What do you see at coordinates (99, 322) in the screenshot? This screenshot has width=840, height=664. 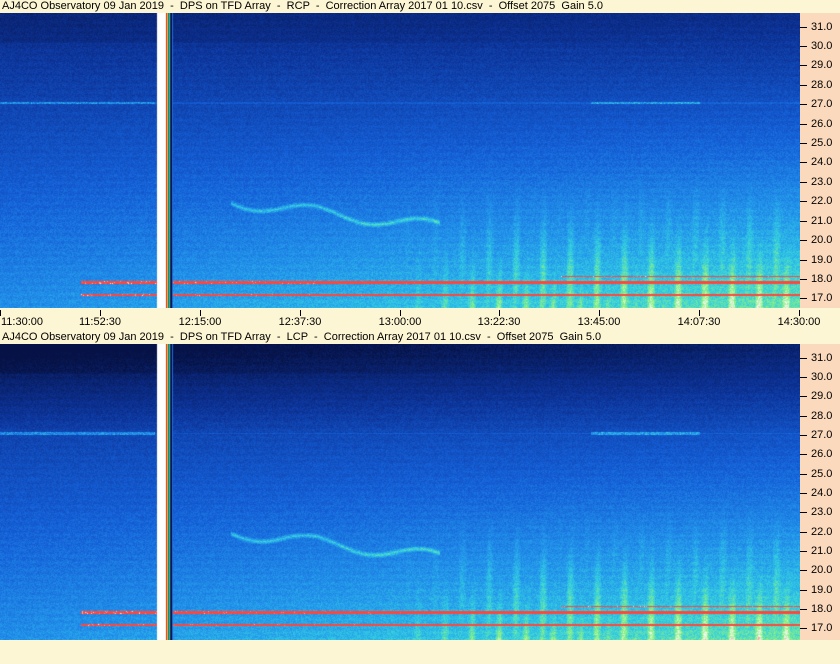 I see `x-tick-label: 11:52:30` at bounding box center [99, 322].